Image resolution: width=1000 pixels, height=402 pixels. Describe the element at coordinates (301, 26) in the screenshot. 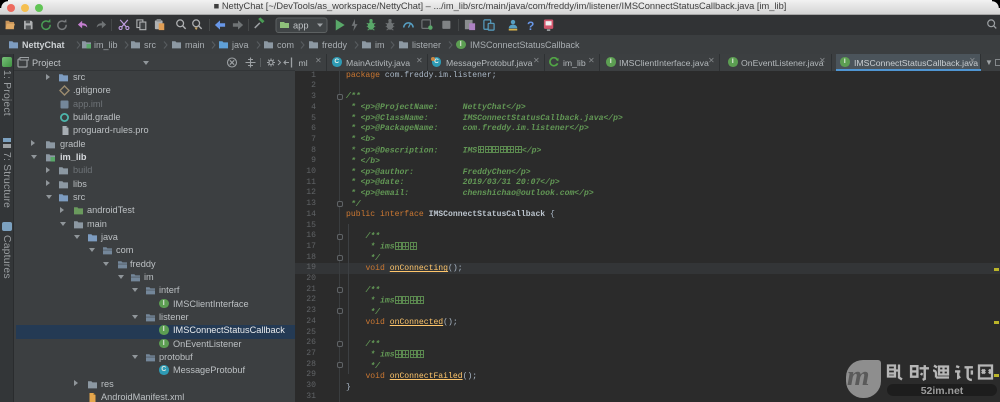

I see `svg-text: app` at that location.